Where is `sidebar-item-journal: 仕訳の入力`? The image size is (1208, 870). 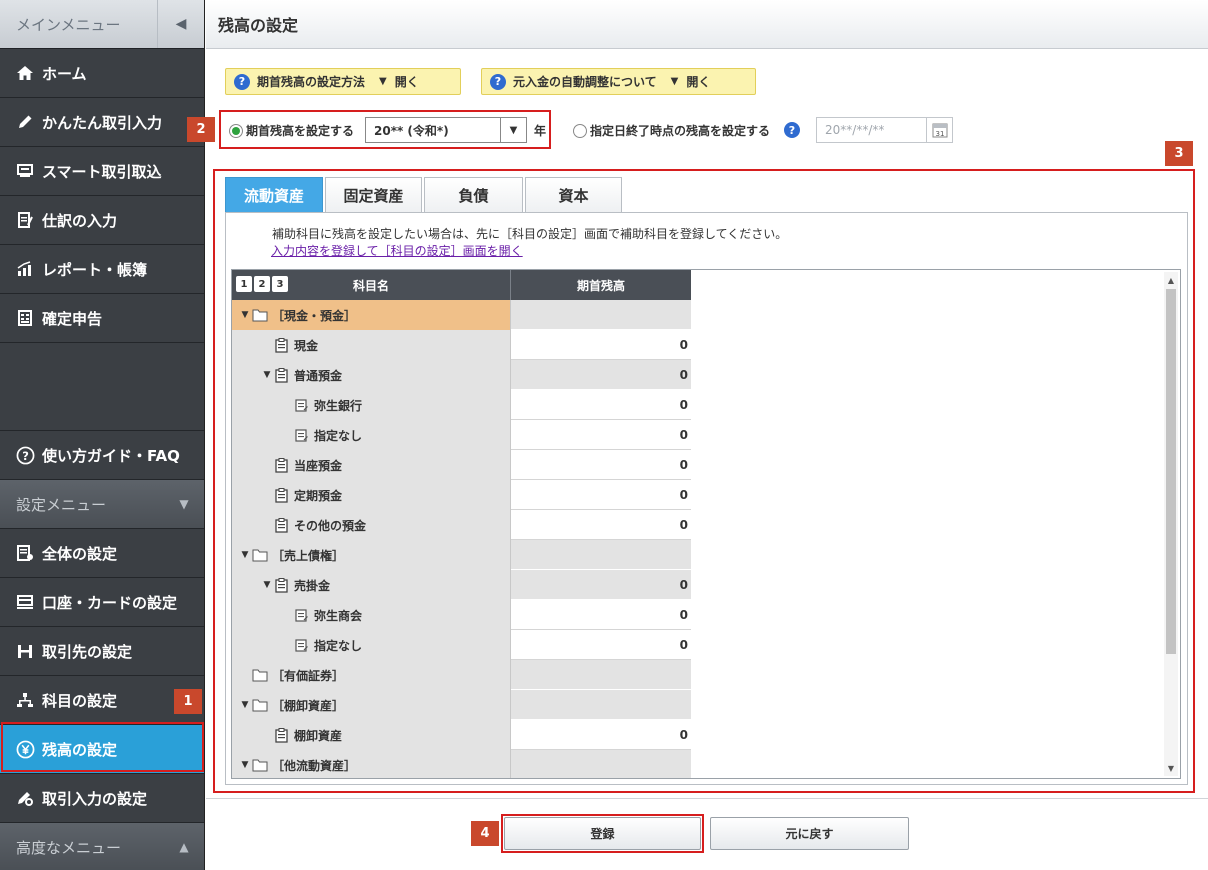
sidebar-item-journal: 仕訳の入力 is located at coordinates (102, 220).